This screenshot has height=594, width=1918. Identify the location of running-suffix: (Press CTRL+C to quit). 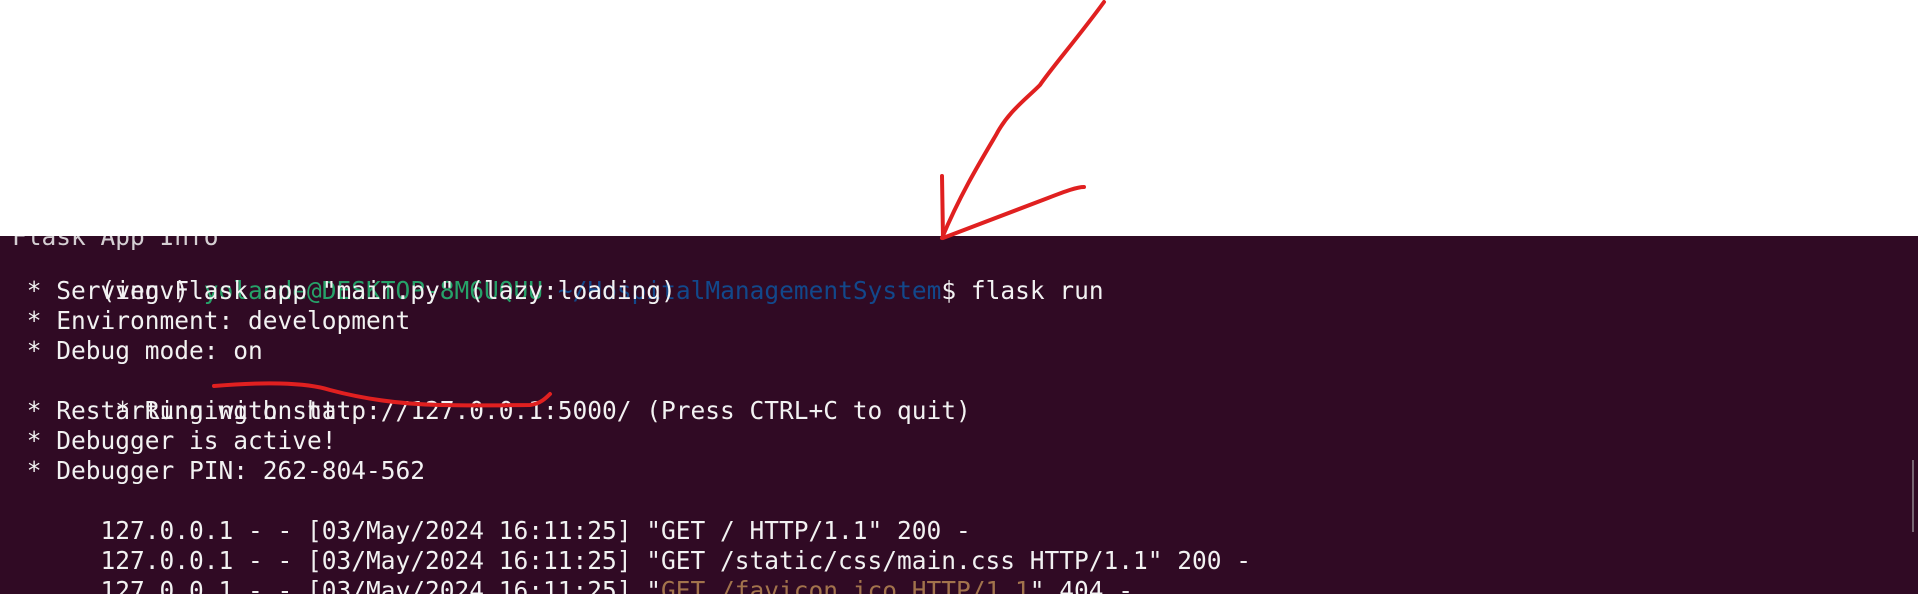
(801, 410).